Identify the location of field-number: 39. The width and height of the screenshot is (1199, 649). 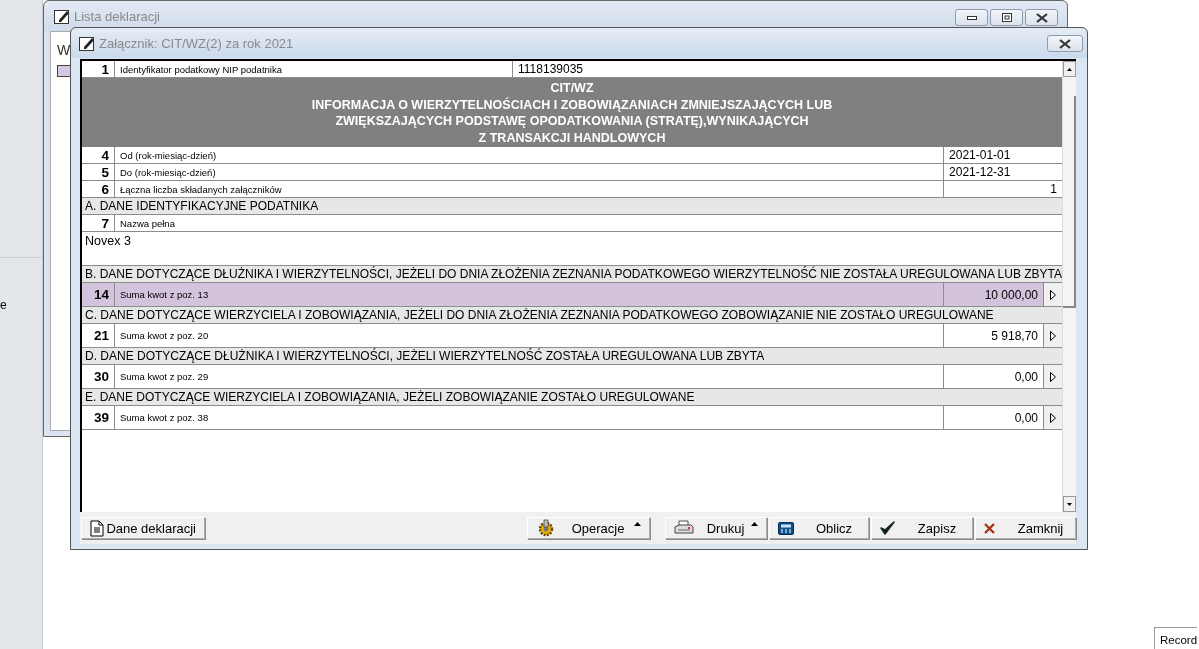
(98, 417).